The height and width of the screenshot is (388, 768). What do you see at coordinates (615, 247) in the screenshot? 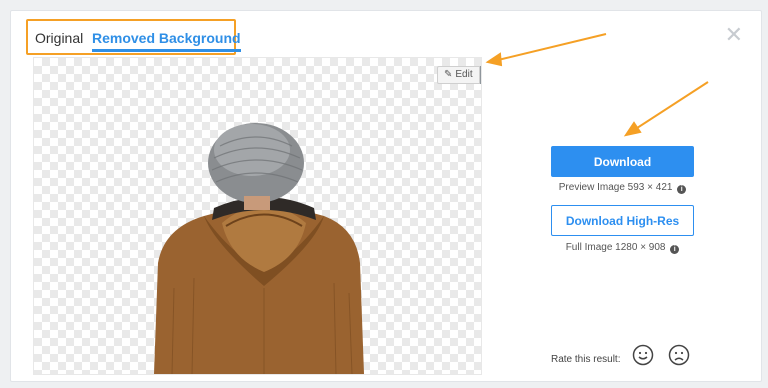
I see `full-image-text: Full Image 1280 × 908` at bounding box center [615, 247].